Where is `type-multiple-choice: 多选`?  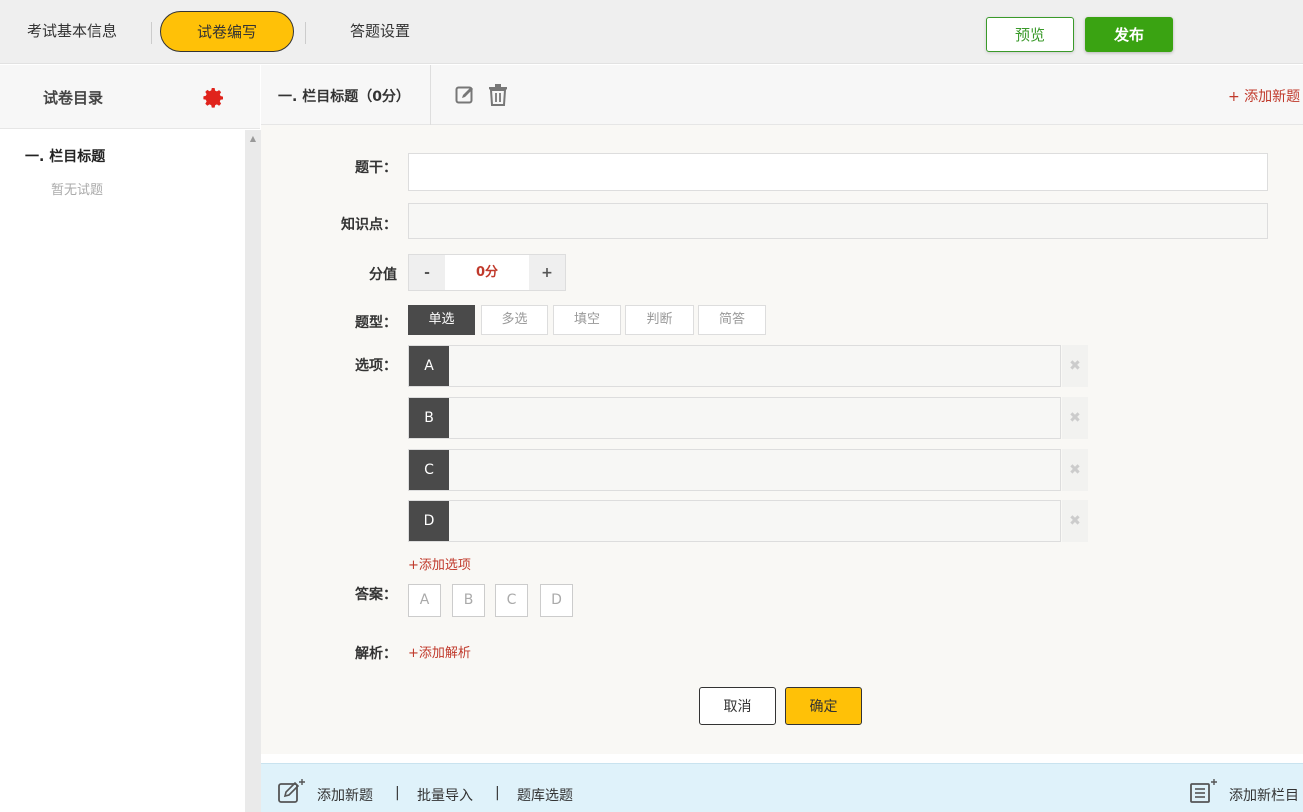 type-multiple-choice: 多选 is located at coordinates (514, 320).